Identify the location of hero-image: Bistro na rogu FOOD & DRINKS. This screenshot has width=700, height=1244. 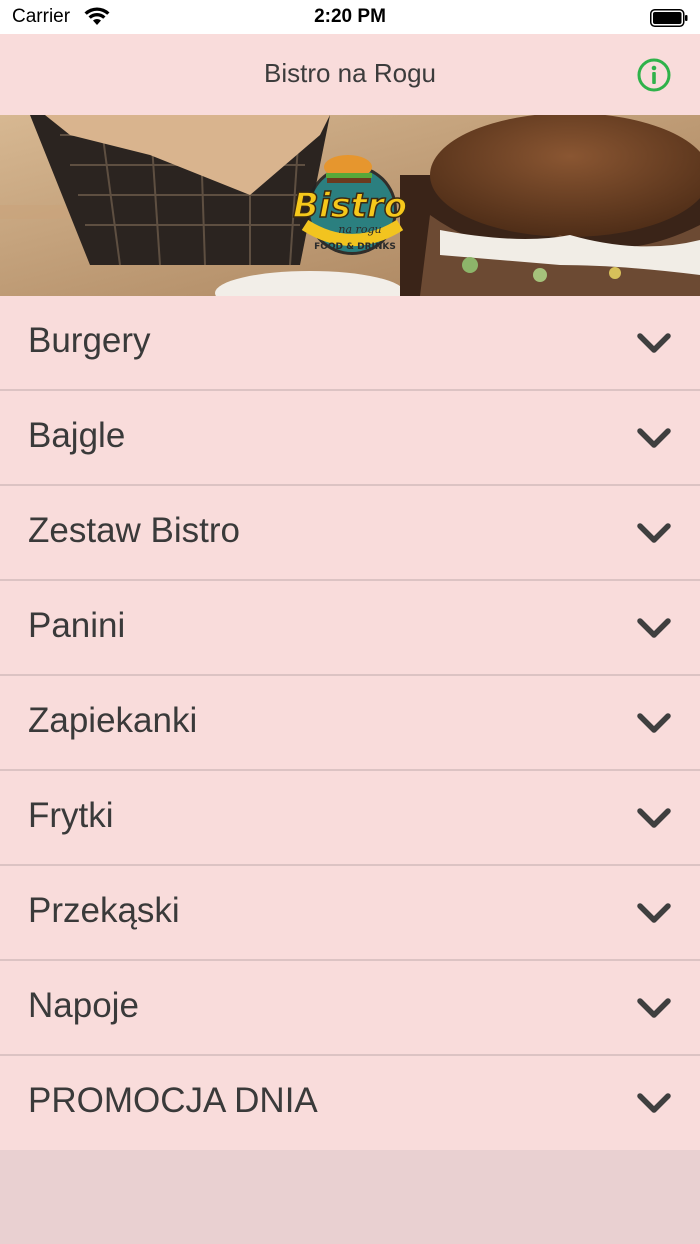
(350, 205).